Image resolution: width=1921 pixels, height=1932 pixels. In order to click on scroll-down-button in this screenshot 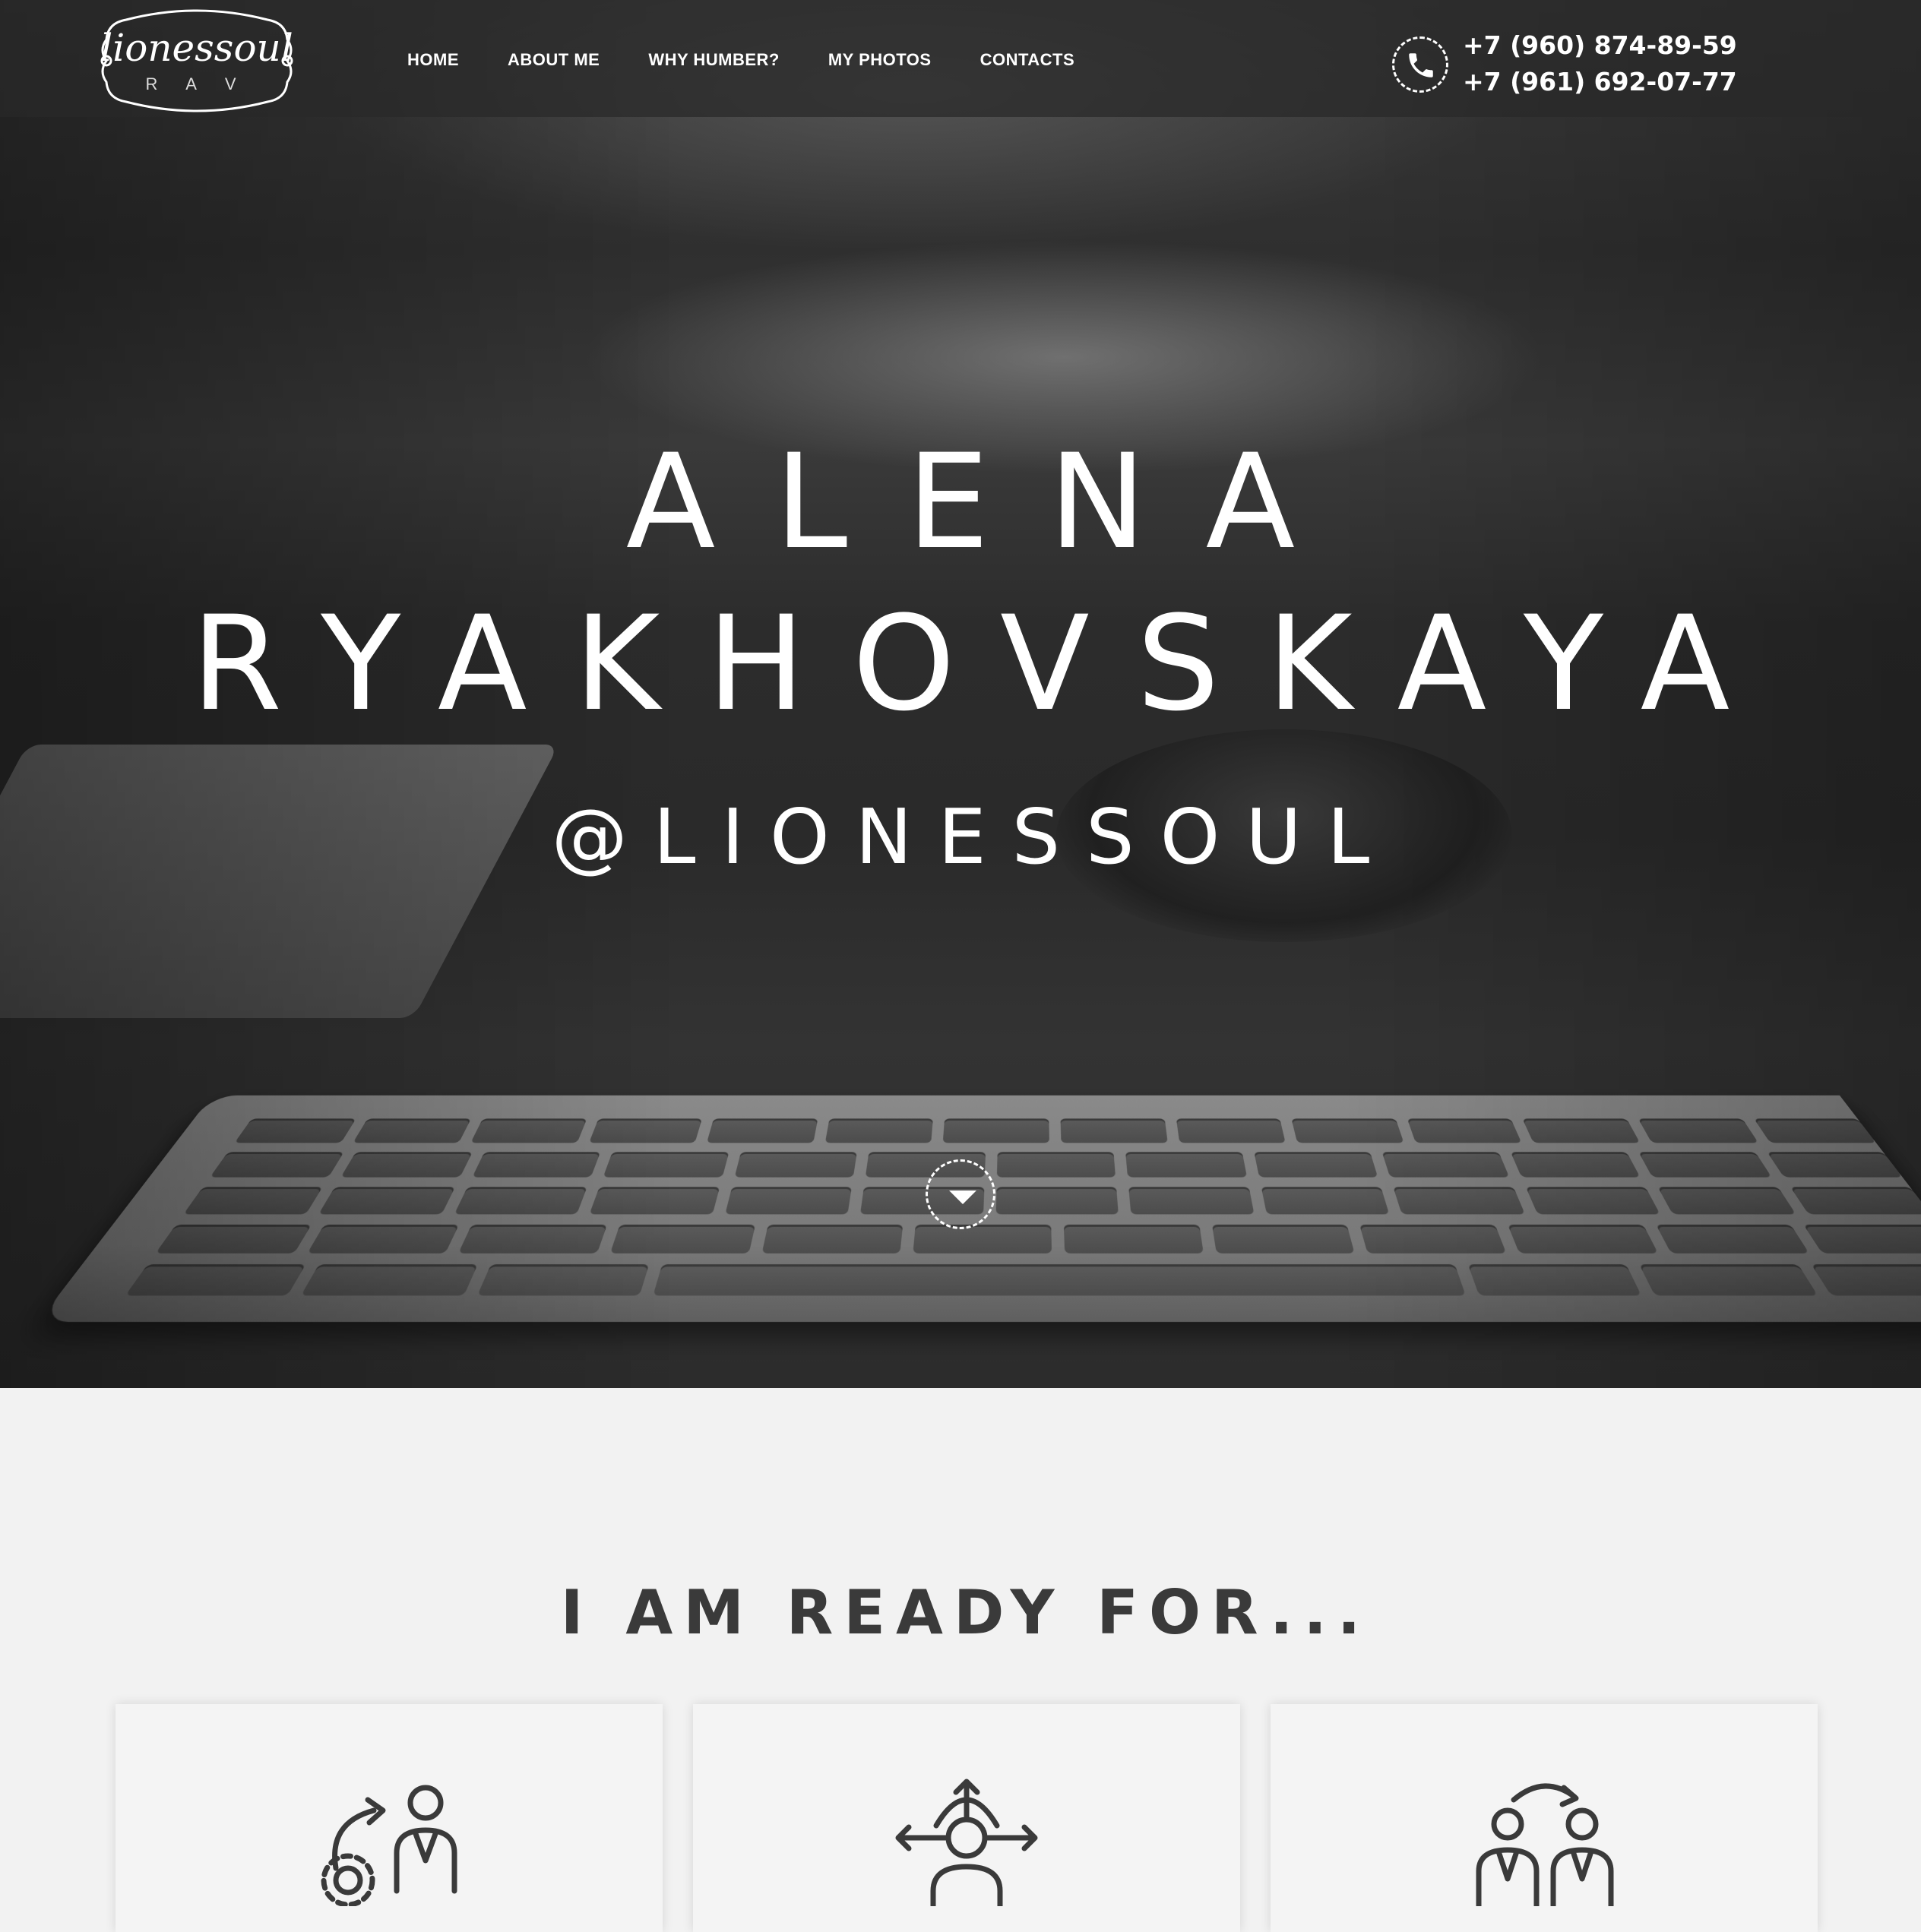, I will do `click(960, 1194)`.